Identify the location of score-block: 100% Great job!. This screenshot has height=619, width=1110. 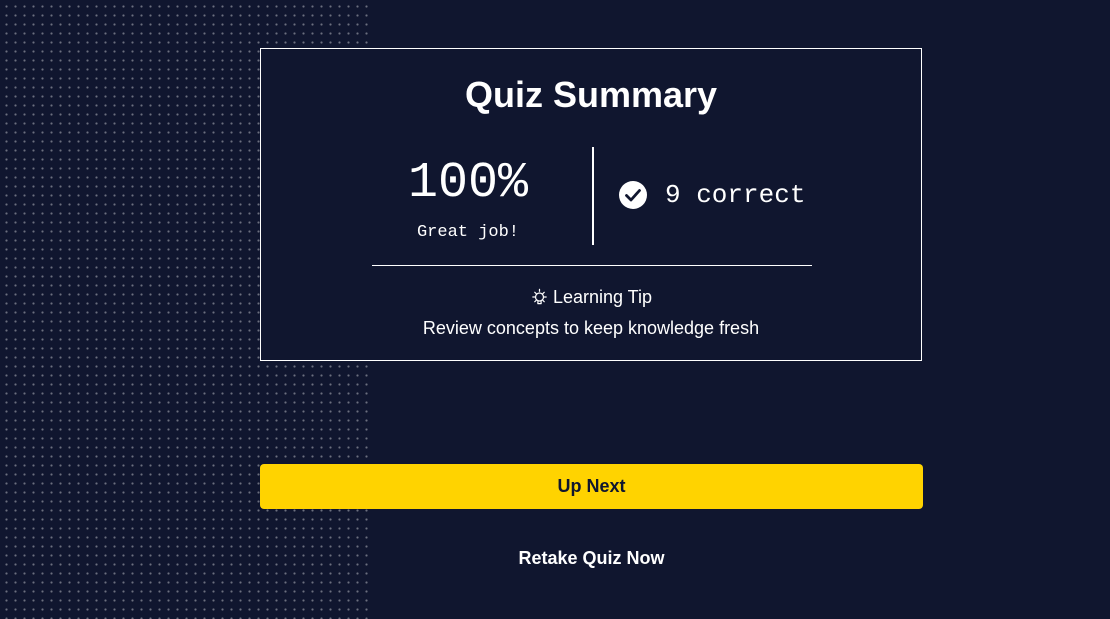
(468, 196).